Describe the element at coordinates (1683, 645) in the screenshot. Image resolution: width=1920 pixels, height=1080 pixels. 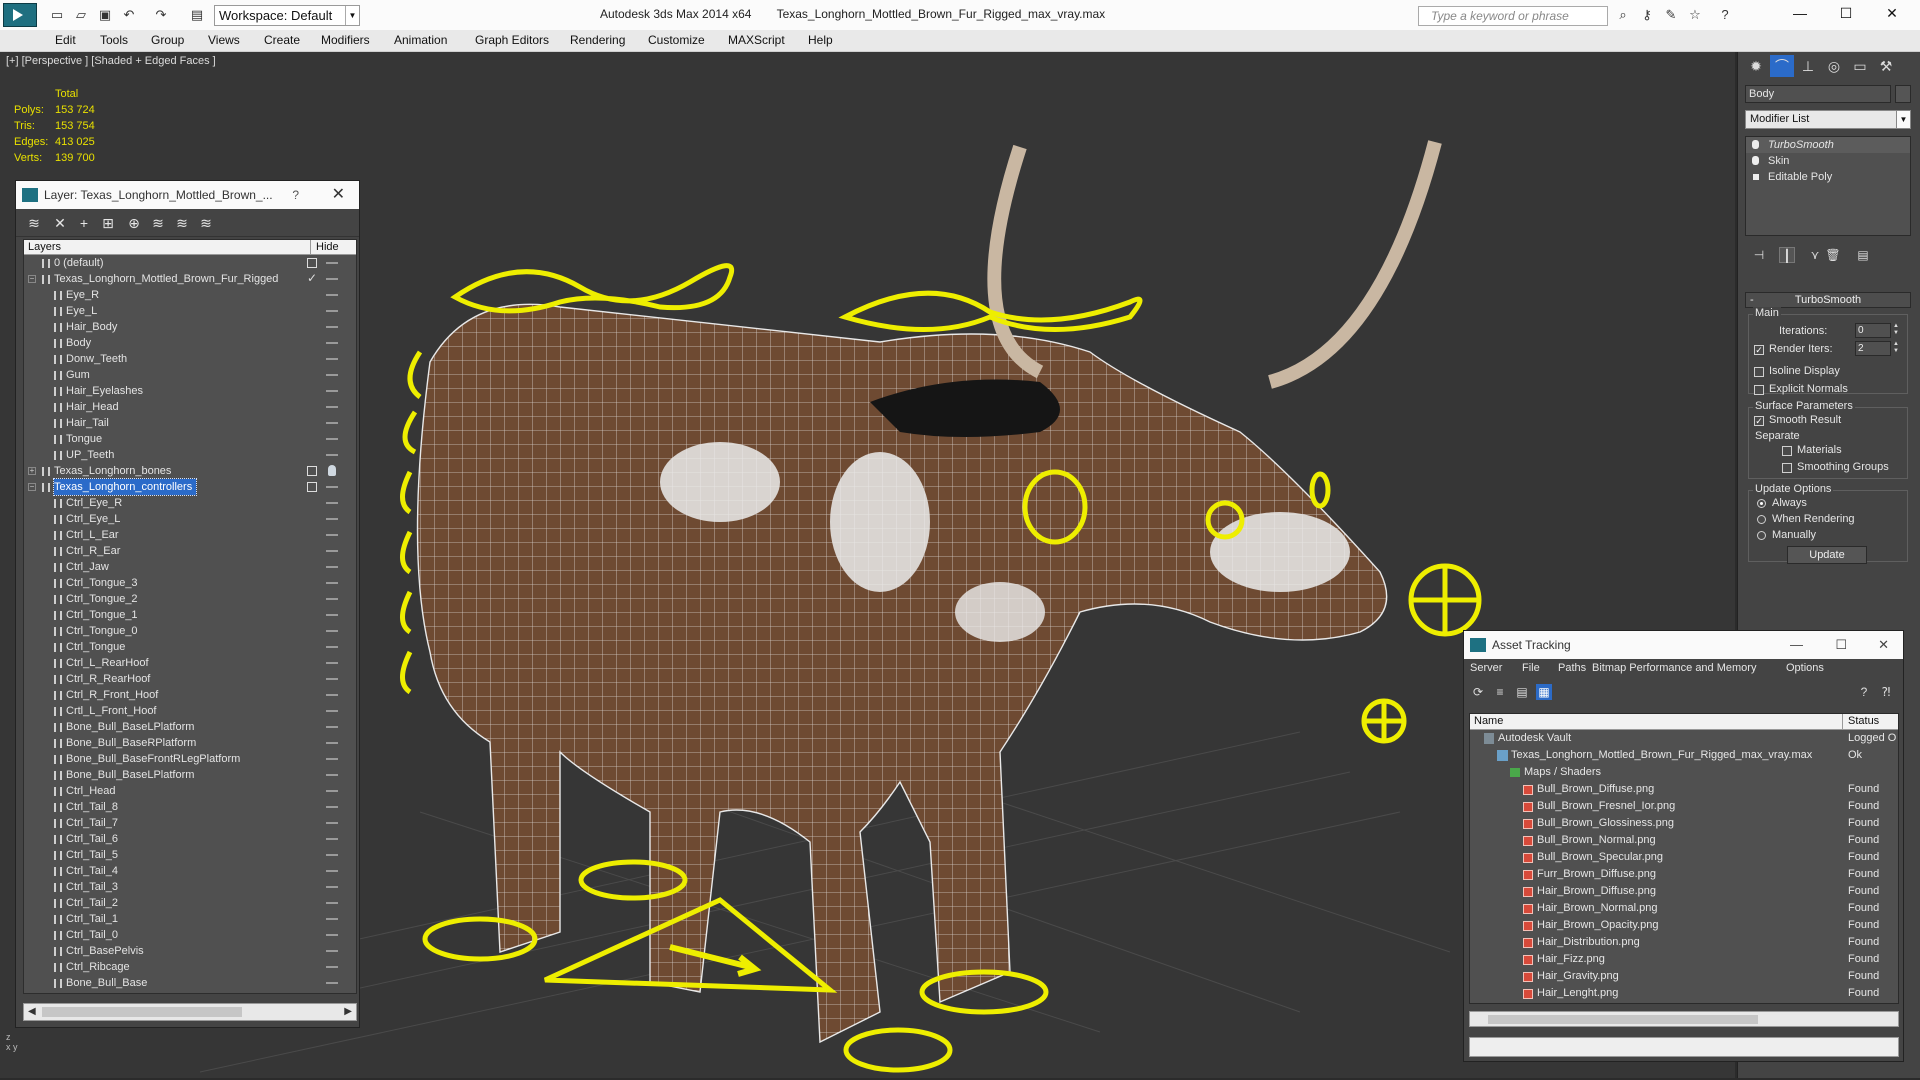
I see `asset-tracking-titlebar: Asset Tracking — ☐ ✕` at that location.